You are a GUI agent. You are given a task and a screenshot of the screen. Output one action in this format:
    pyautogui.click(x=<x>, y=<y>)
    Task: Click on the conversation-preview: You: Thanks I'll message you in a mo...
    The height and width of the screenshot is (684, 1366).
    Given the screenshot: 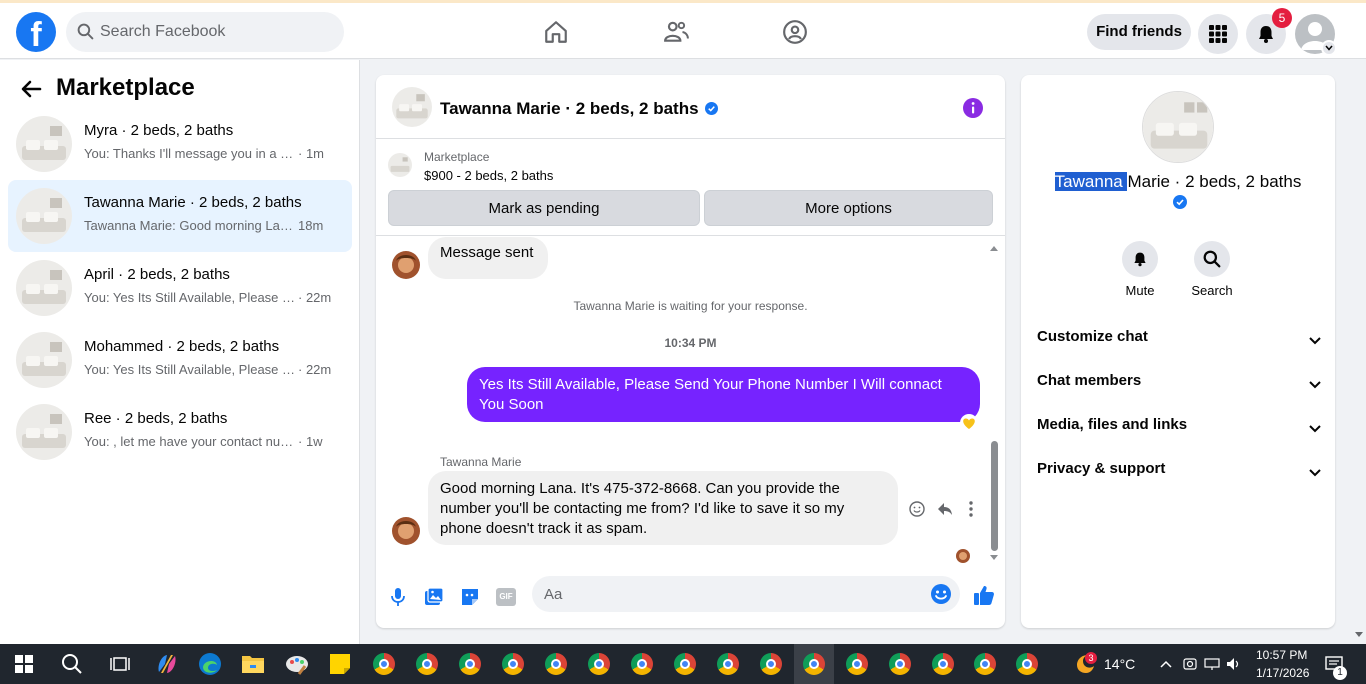 What is the action you would take?
    pyautogui.click(x=190, y=153)
    